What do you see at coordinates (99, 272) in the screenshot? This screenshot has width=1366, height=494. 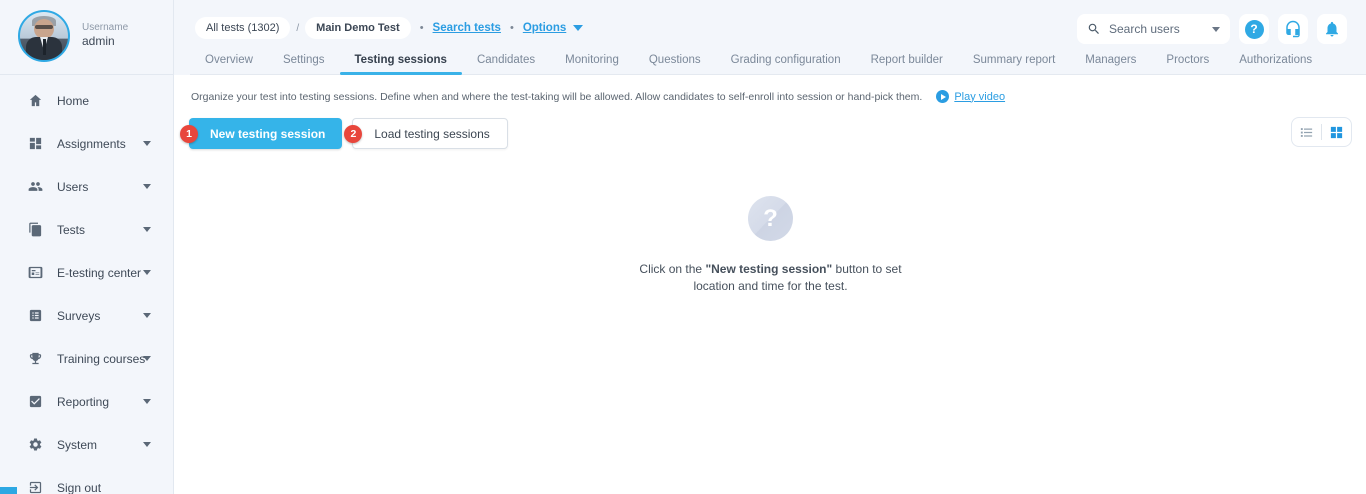 I see `sidebar-item-label: E-testing center` at bounding box center [99, 272].